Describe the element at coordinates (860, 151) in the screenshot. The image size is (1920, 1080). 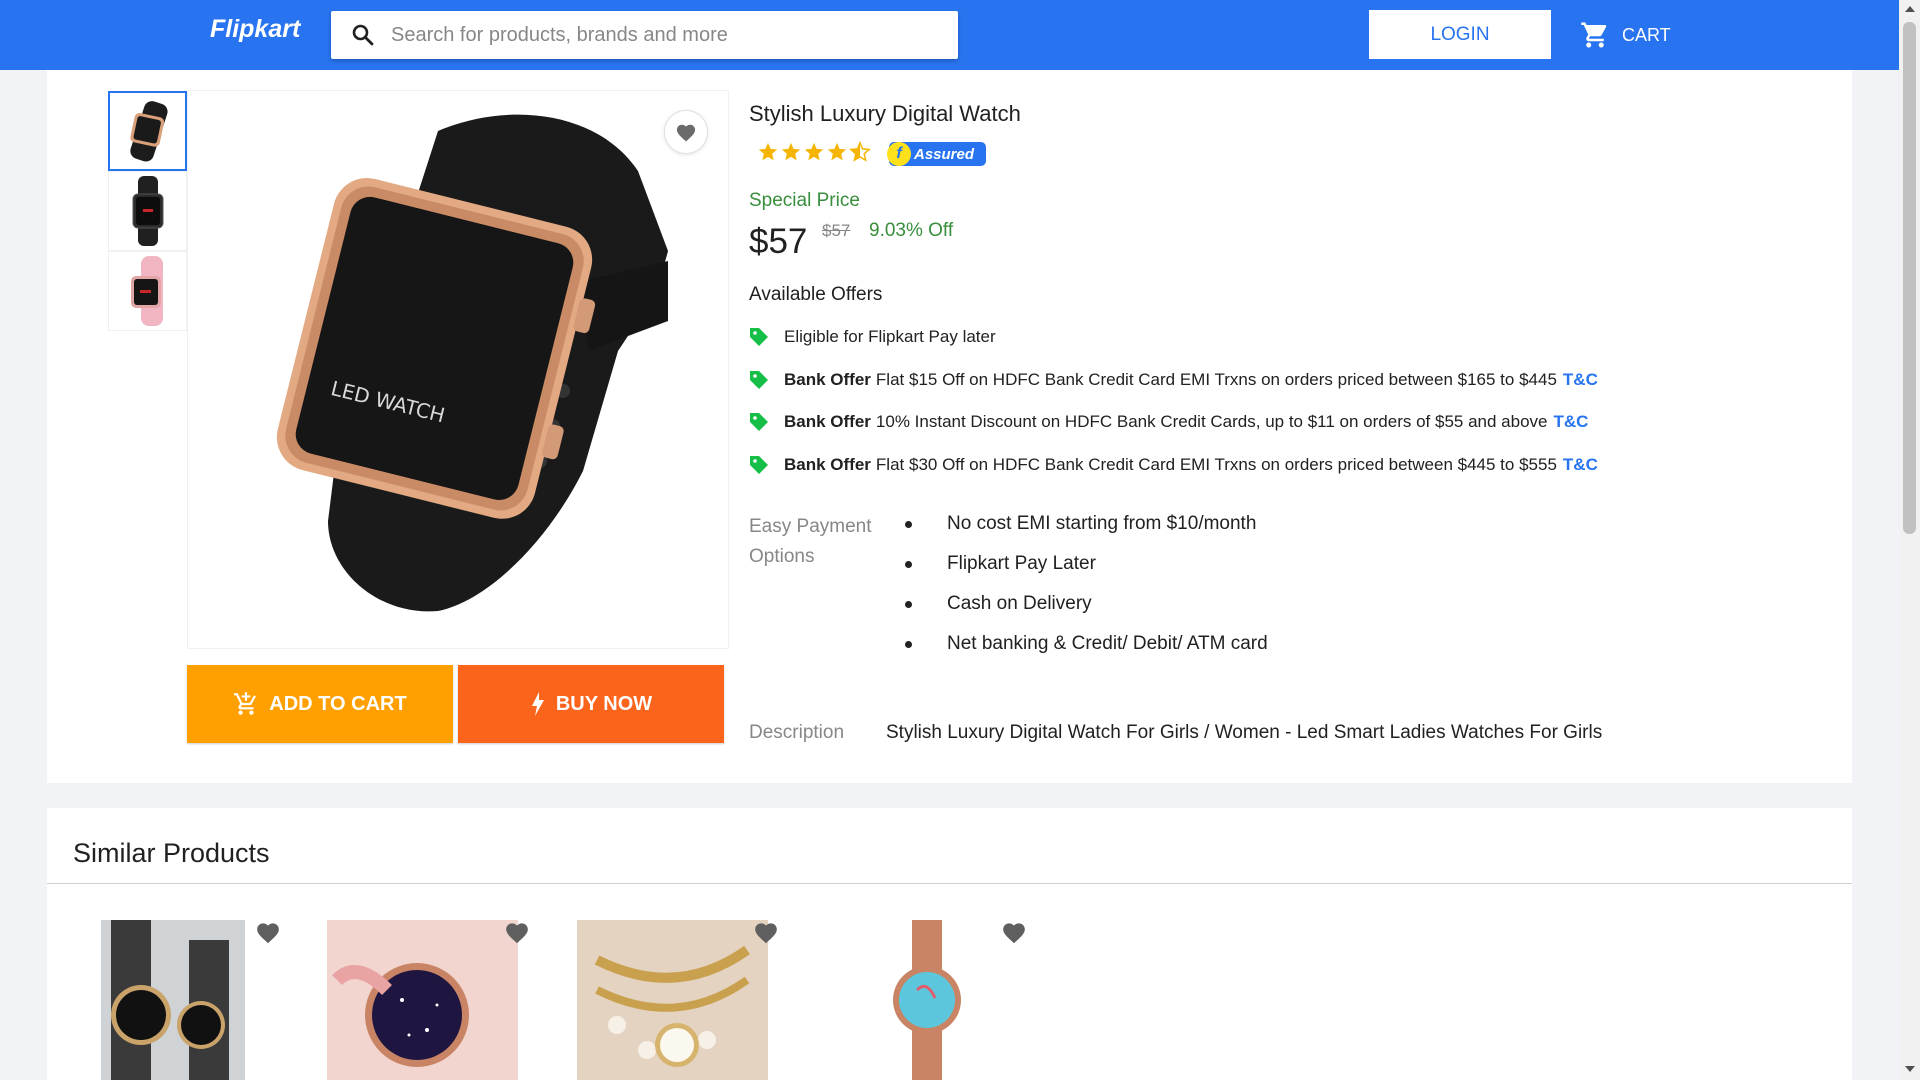
I see `half-star-icon` at that location.